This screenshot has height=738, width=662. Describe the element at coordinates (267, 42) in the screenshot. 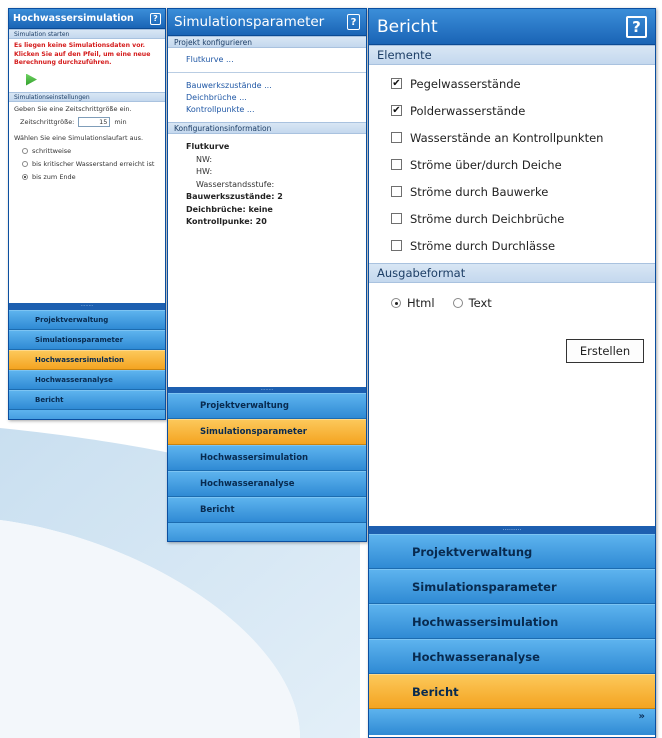

I see `section-project-config: Projekt konfigurieren` at that location.